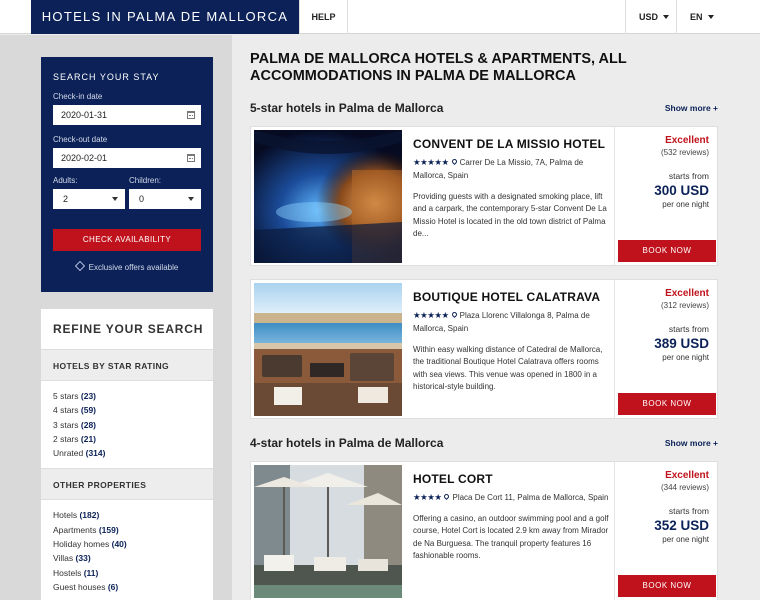 The image size is (760, 600). What do you see at coordinates (127, 396) in the screenshot?
I see `filter-5-stars: 5 stars (23)` at bounding box center [127, 396].